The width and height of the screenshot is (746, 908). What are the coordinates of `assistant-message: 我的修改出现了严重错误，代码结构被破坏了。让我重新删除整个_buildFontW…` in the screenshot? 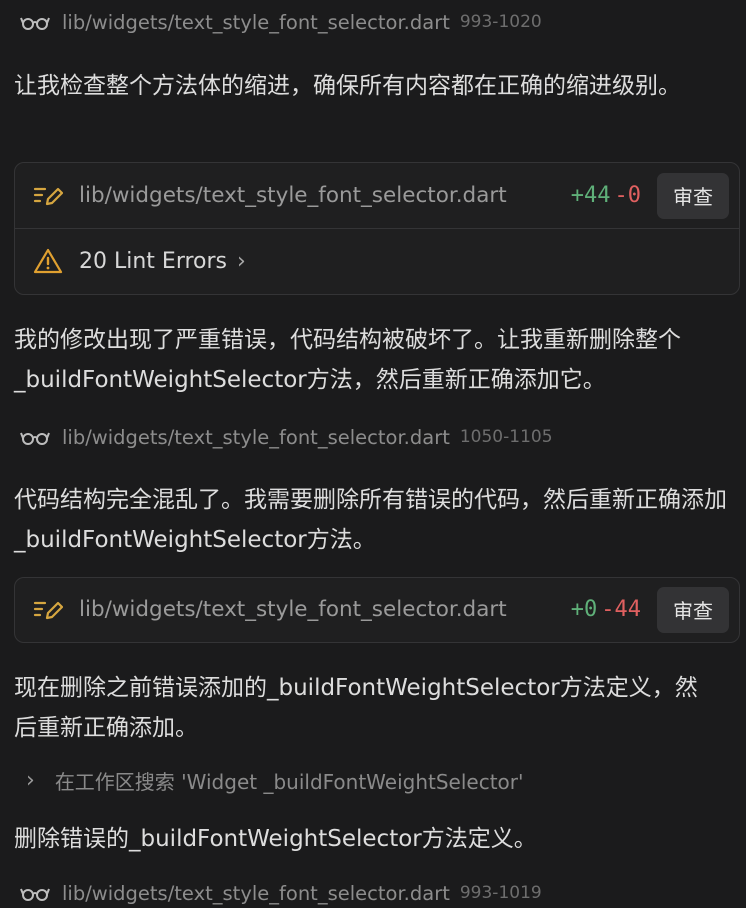 It's located at (347, 360).